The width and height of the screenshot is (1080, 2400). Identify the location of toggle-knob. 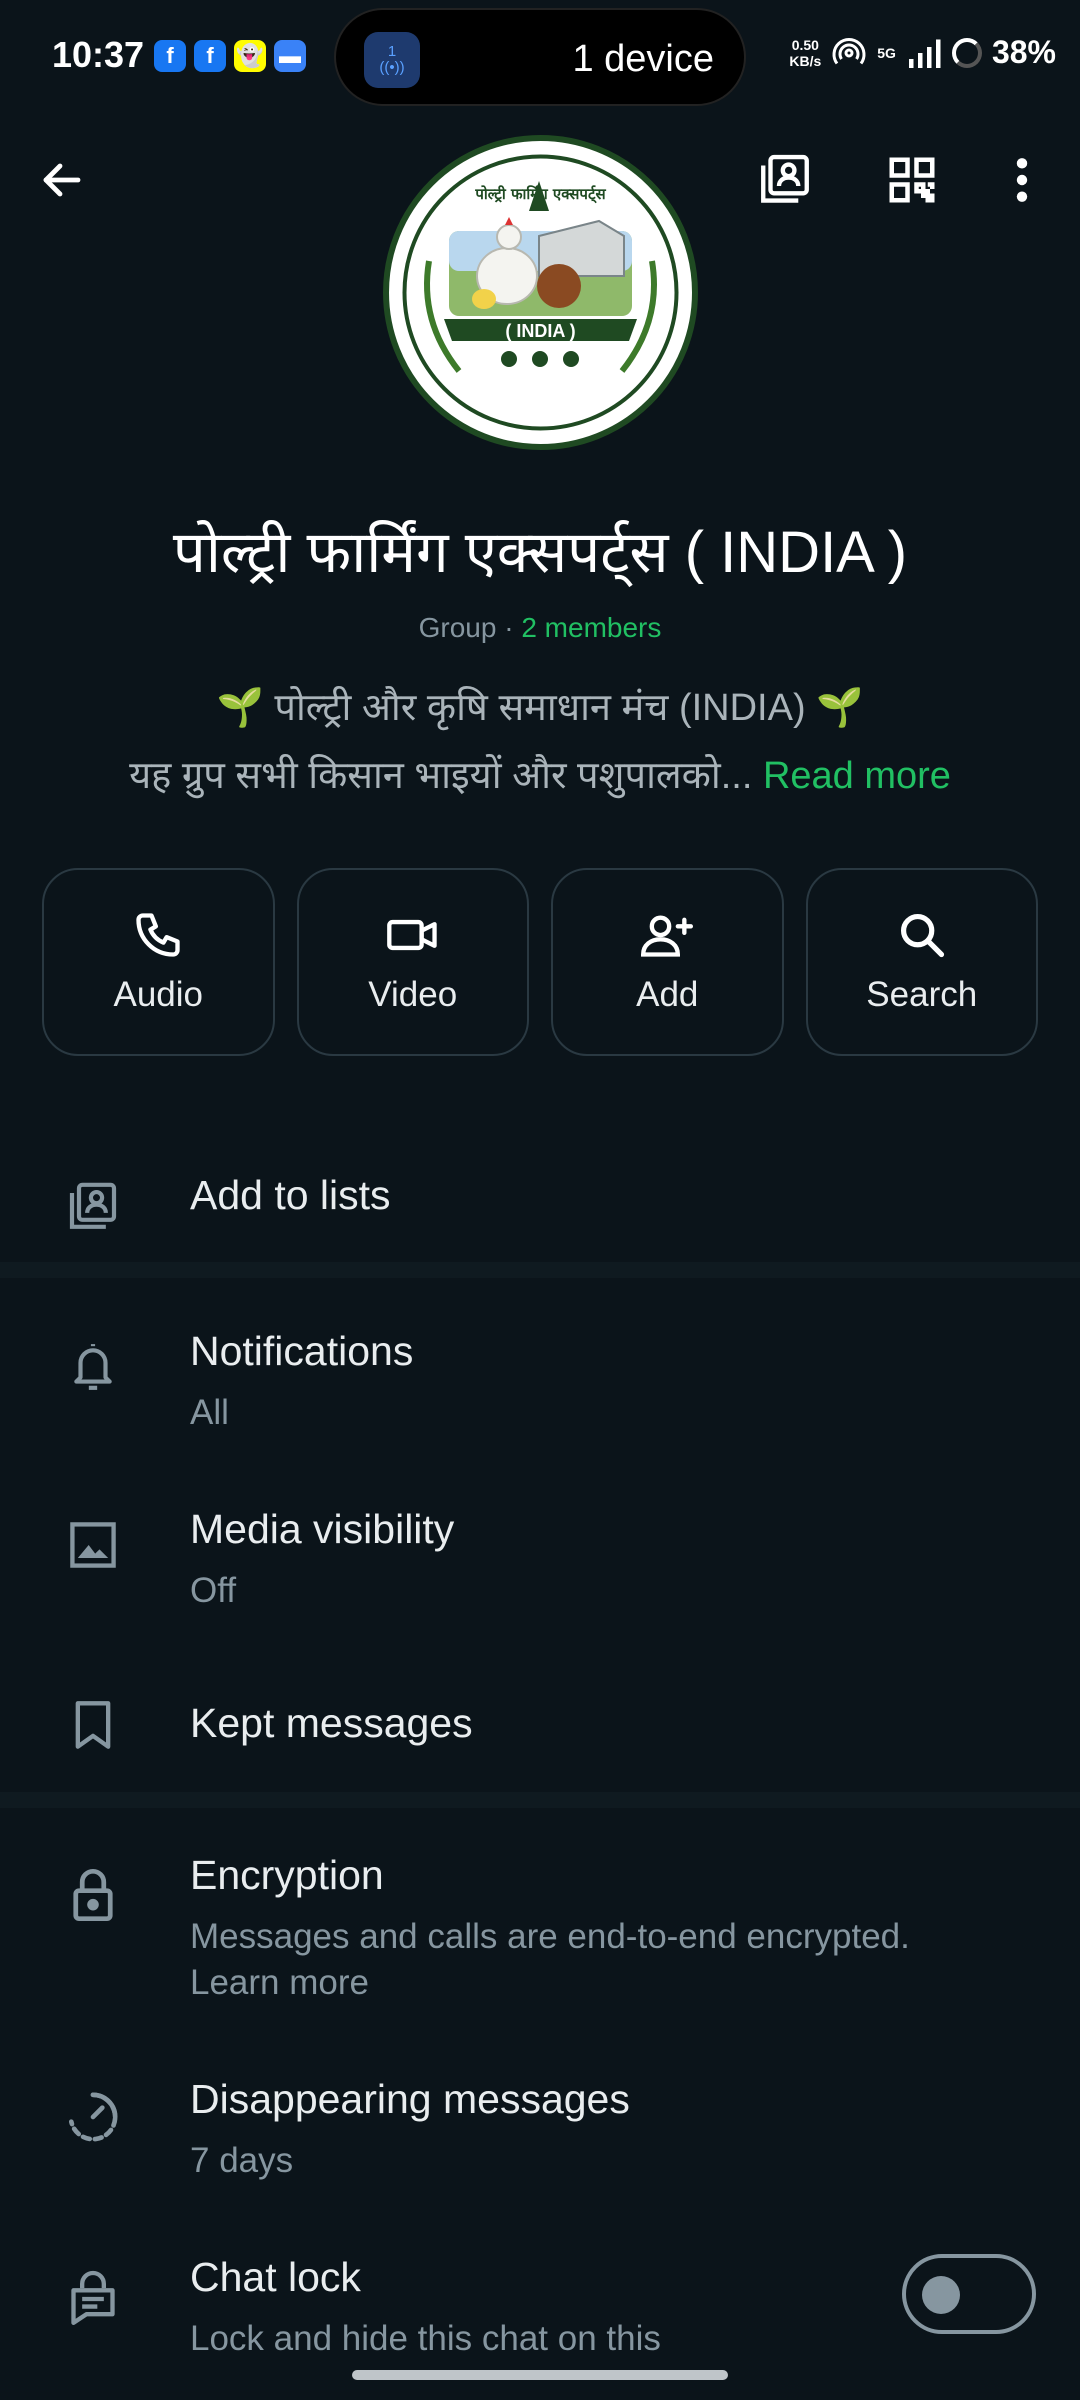
(941, 2295).